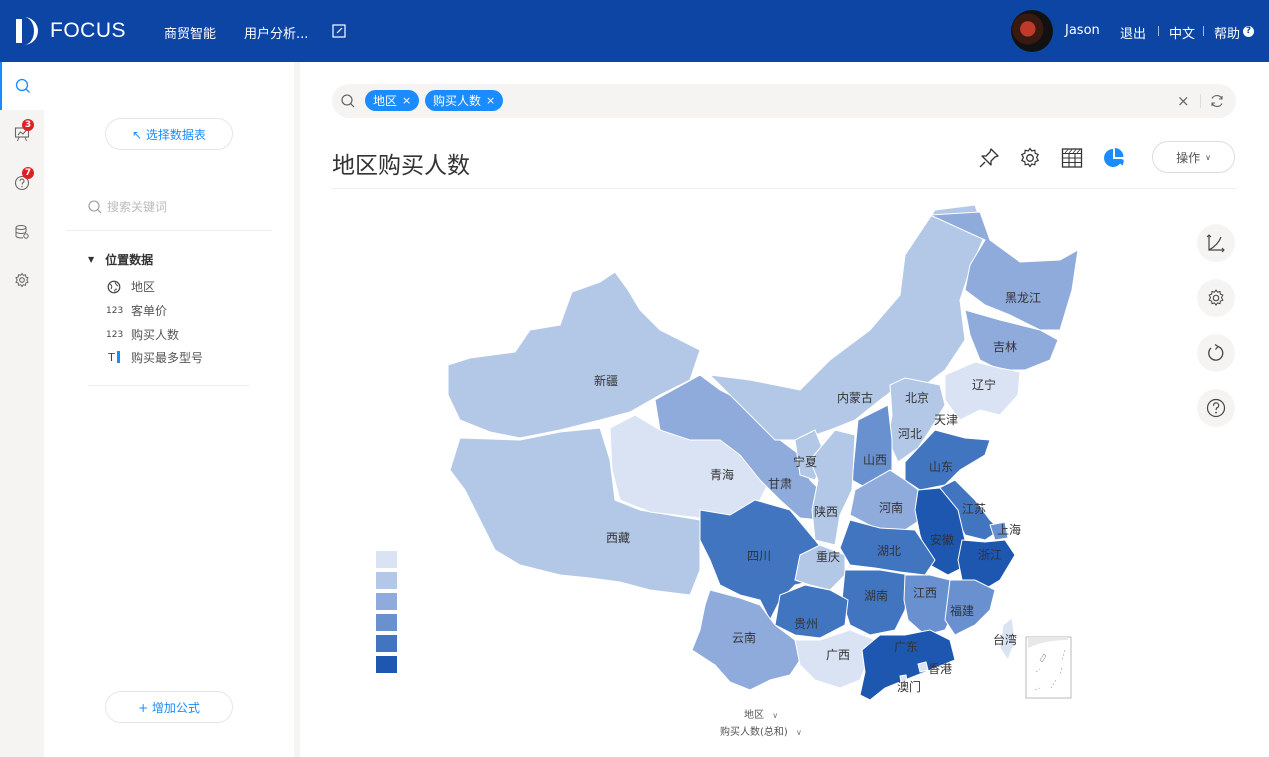 Image resolution: width=1269 pixels, height=757 pixels. I want to click on logo: FOCUS, so click(70, 31).